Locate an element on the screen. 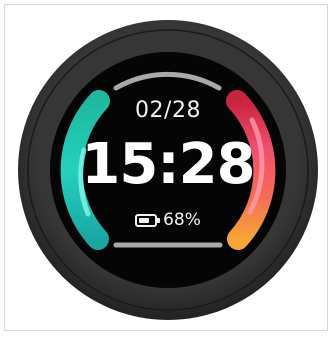 The image size is (336, 338). watch-time: 15:28 is located at coordinates (168, 164).